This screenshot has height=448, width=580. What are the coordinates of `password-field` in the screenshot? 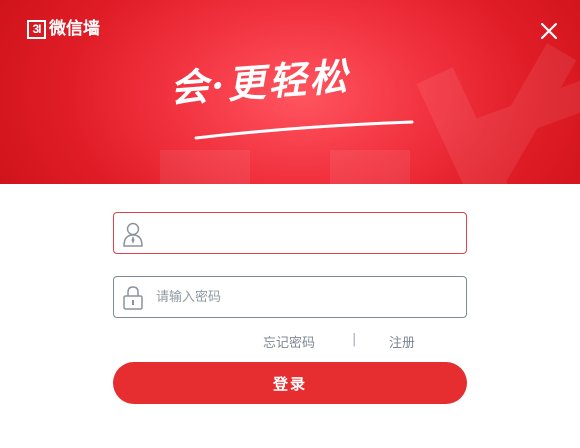 It's located at (290, 297).